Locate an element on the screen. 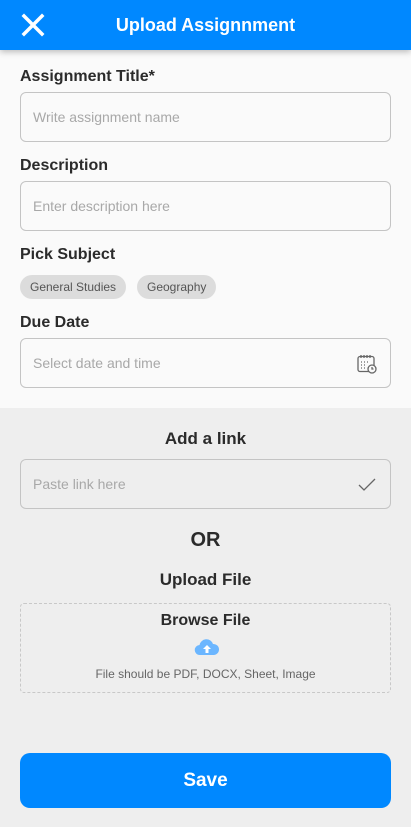  file-type-hint: File should be PDF, DOCX, Sheet, Image is located at coordinates (205, 674).